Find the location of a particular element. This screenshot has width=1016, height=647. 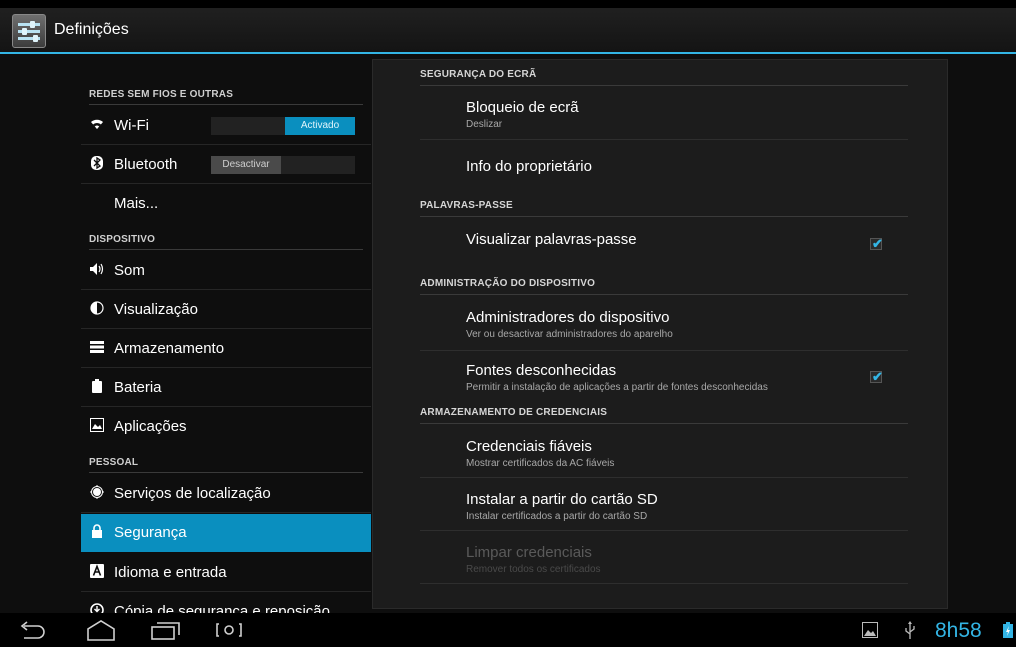

language-icon is located at coordinates (97, 572).